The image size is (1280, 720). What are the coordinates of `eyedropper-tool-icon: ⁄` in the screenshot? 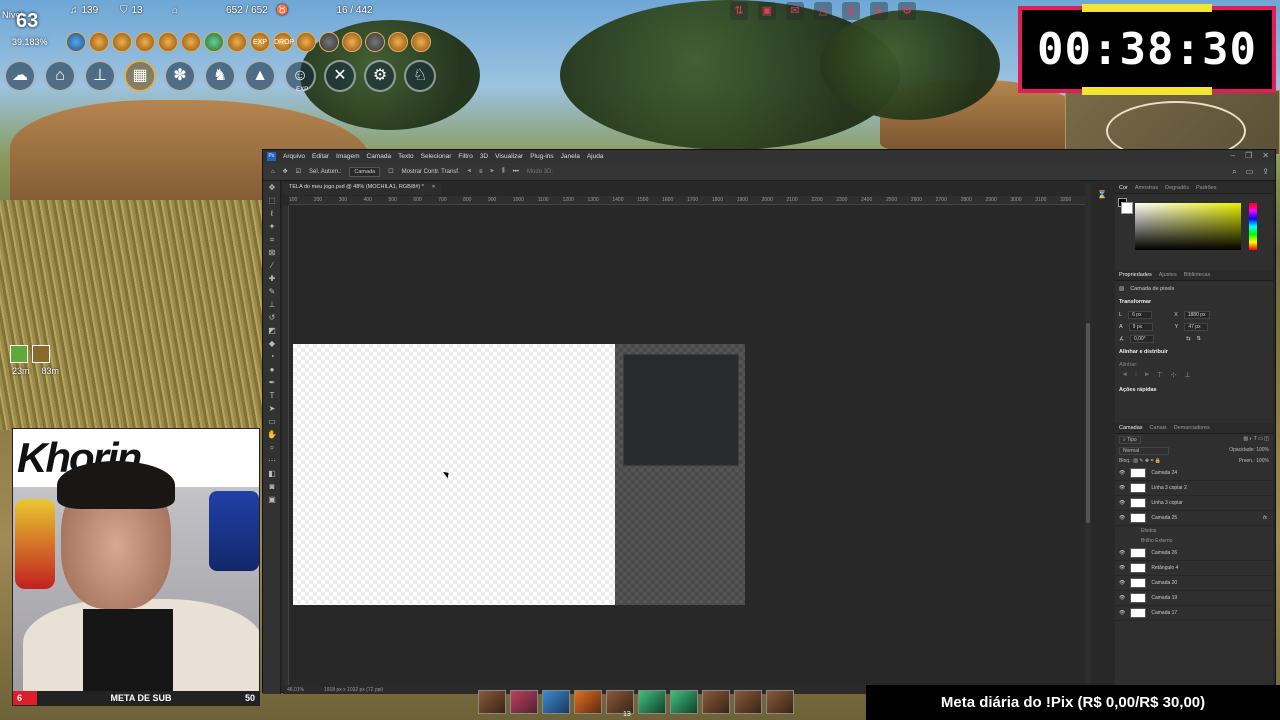 It's located at (272, 265).